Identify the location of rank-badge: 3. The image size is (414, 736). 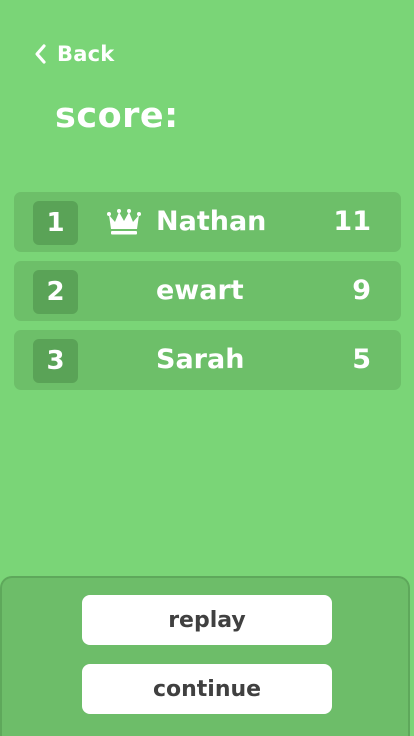
(55, 361).